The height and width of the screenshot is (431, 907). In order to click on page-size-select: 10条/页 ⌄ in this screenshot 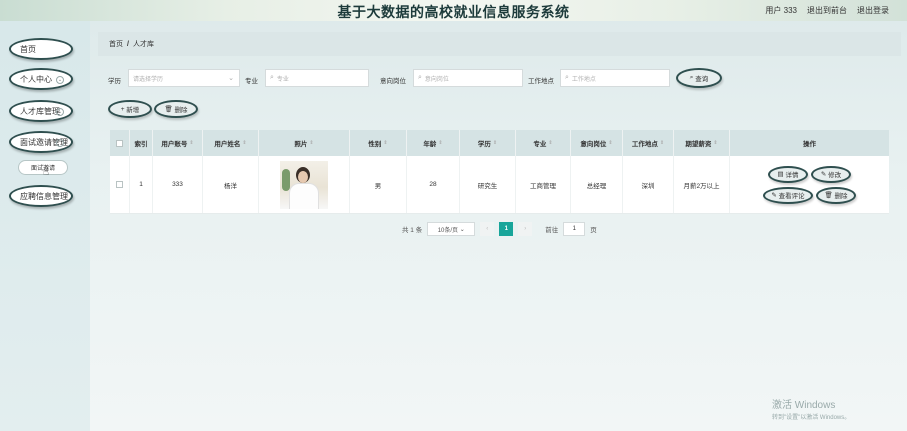, I will do `click(451, 229)`.